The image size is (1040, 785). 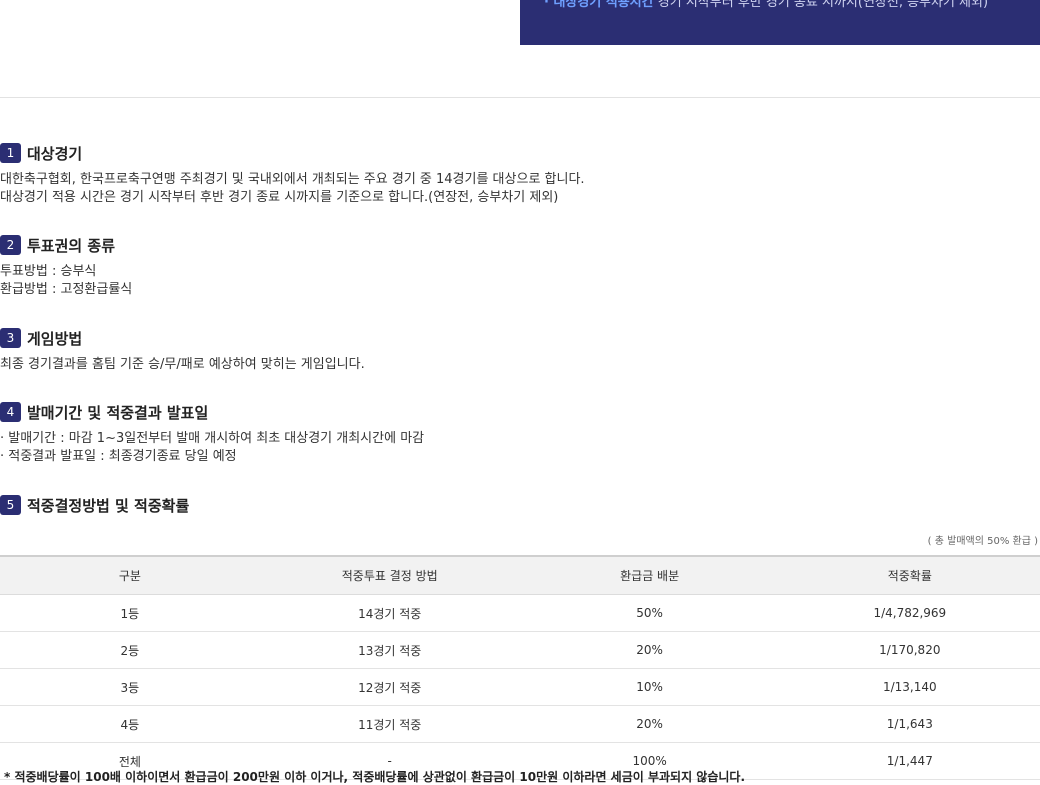 What do you see at coordinates (130, 575) in the screenshot?
I see `column-header: 구분` at bounding box center [130, 575].